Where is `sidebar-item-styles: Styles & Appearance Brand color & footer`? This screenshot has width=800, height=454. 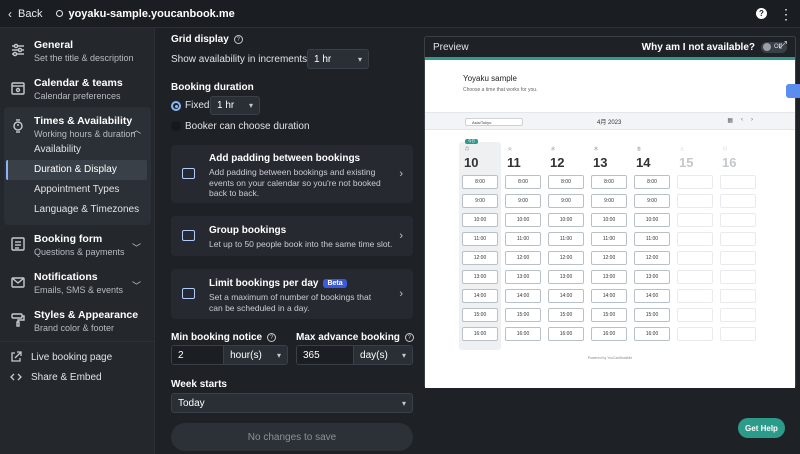
sidebar-item-styles: Styles & Appearance Brand color & footer is located at coordinates (77, 321).